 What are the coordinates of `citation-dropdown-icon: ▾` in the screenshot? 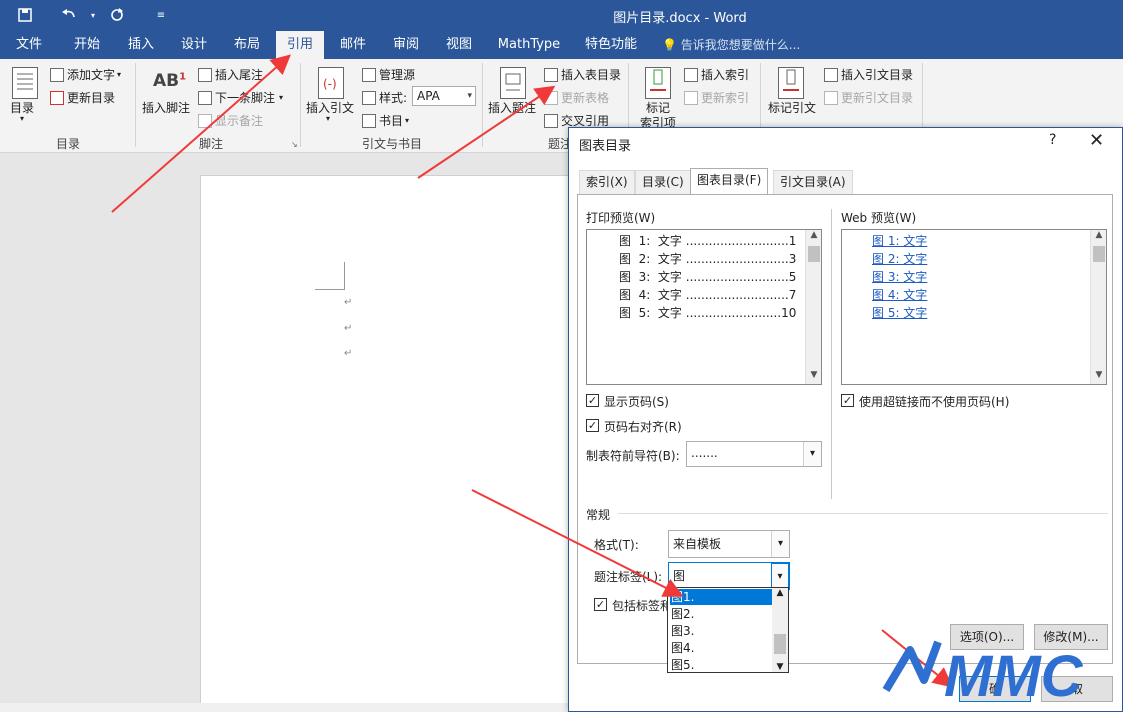 It's located at (328, 118).